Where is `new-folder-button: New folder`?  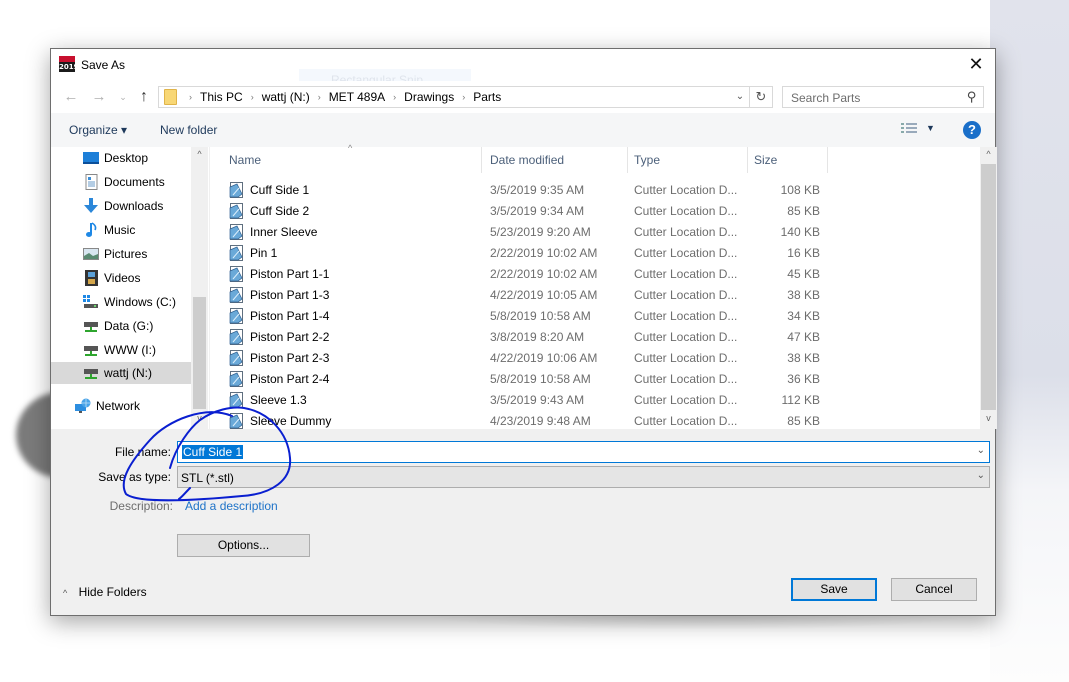
new-folder-button: New folder is located at coordinates (188, 130).